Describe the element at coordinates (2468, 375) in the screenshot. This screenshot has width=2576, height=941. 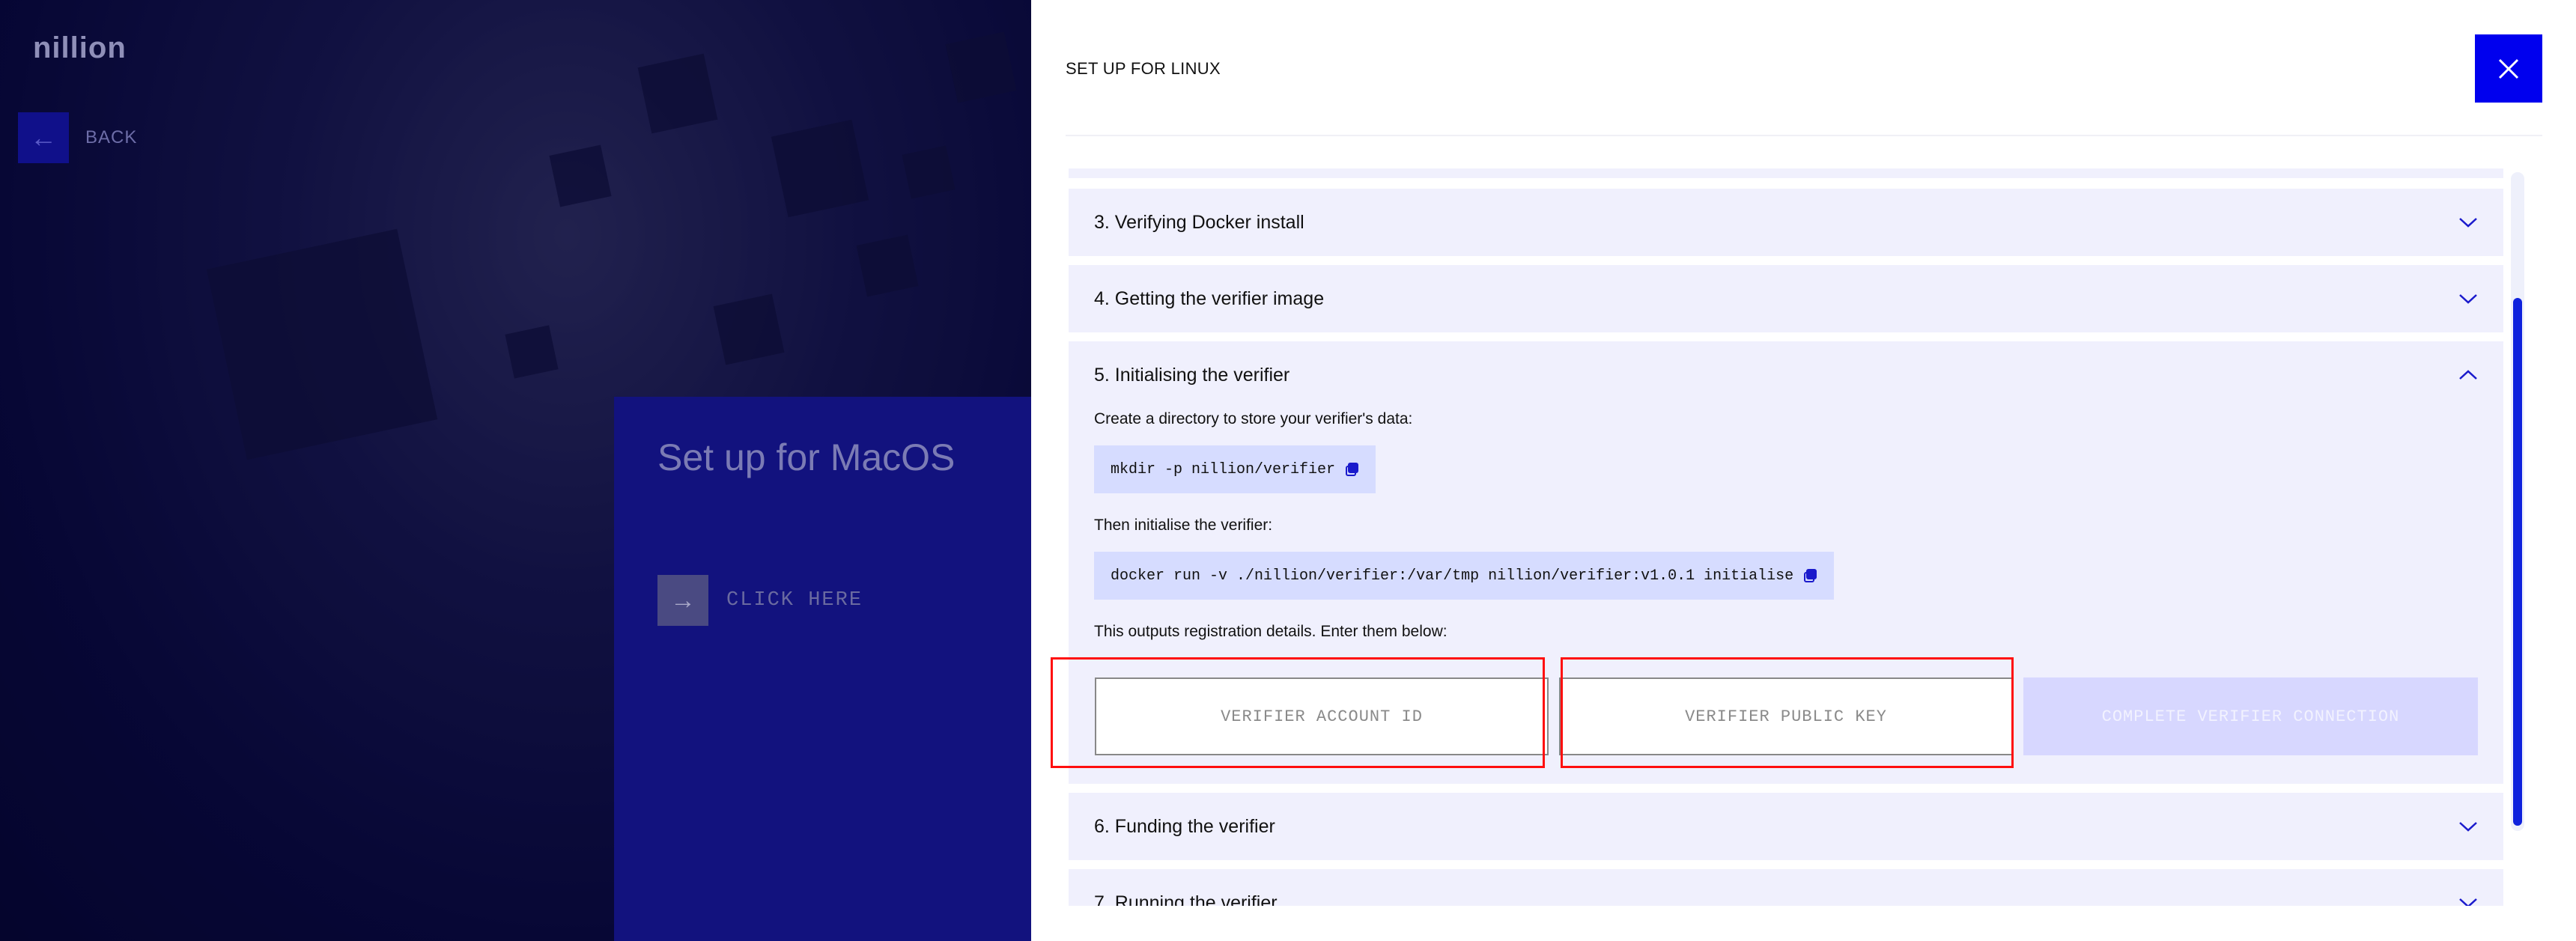
I see `chevron-up-icon` at that location.